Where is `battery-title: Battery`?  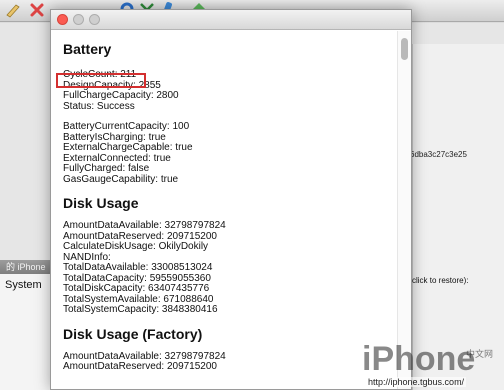
battery-title: Battery is located at coordinates (87, 49).